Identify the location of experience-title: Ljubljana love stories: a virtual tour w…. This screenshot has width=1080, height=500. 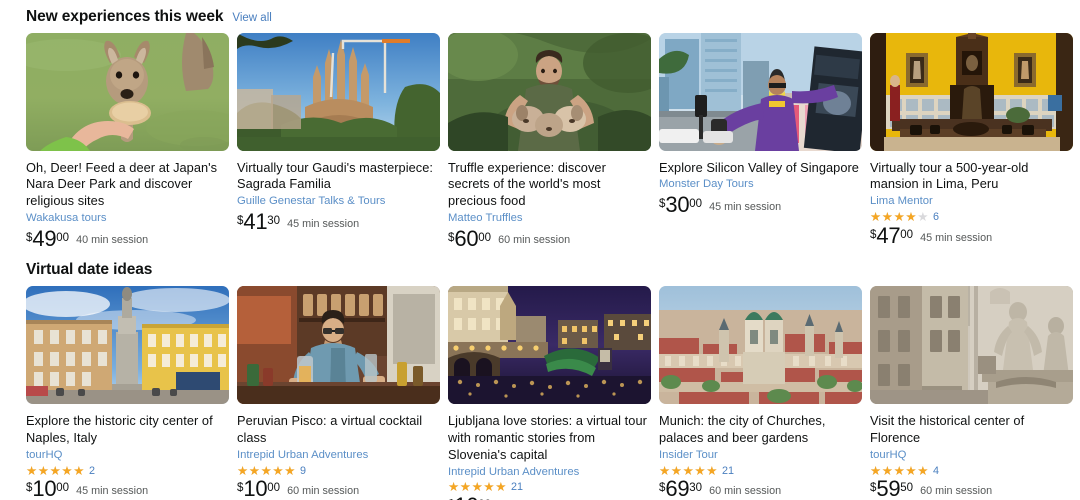
(549, 438).